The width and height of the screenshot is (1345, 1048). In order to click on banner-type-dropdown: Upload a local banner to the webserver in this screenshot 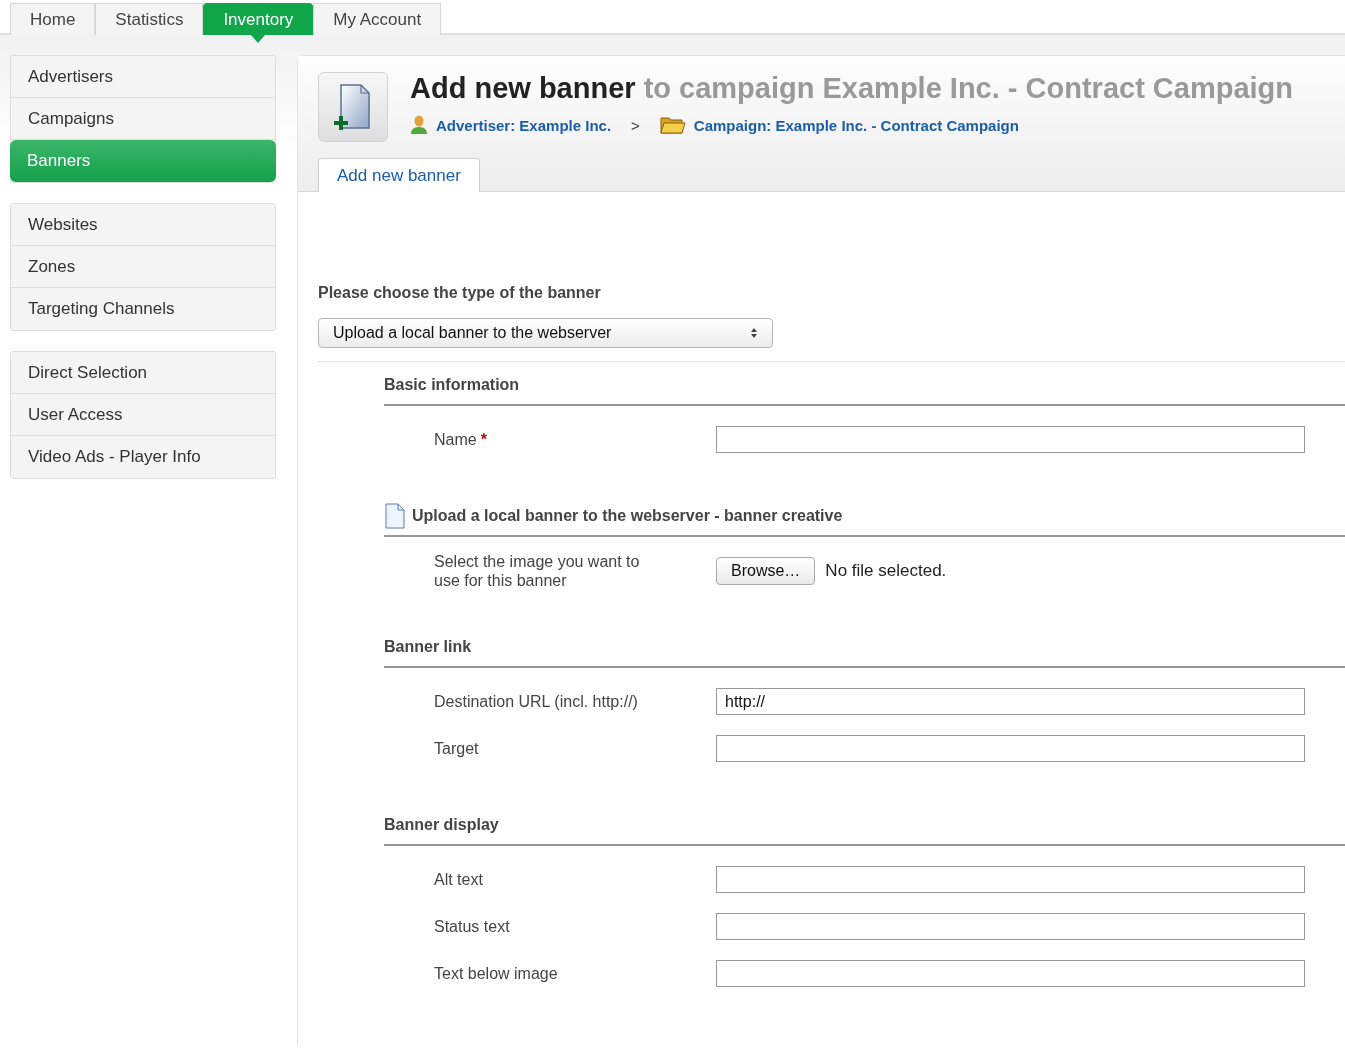, I will do `click(545, 333)`.